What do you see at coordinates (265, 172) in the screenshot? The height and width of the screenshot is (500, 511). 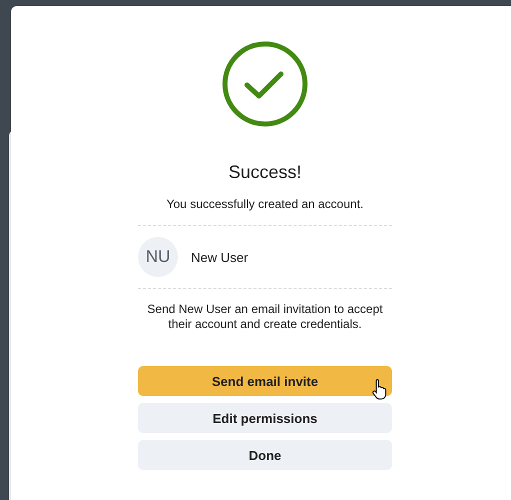 I see `dialog-title: Success!` at bounding box center [265, 172].